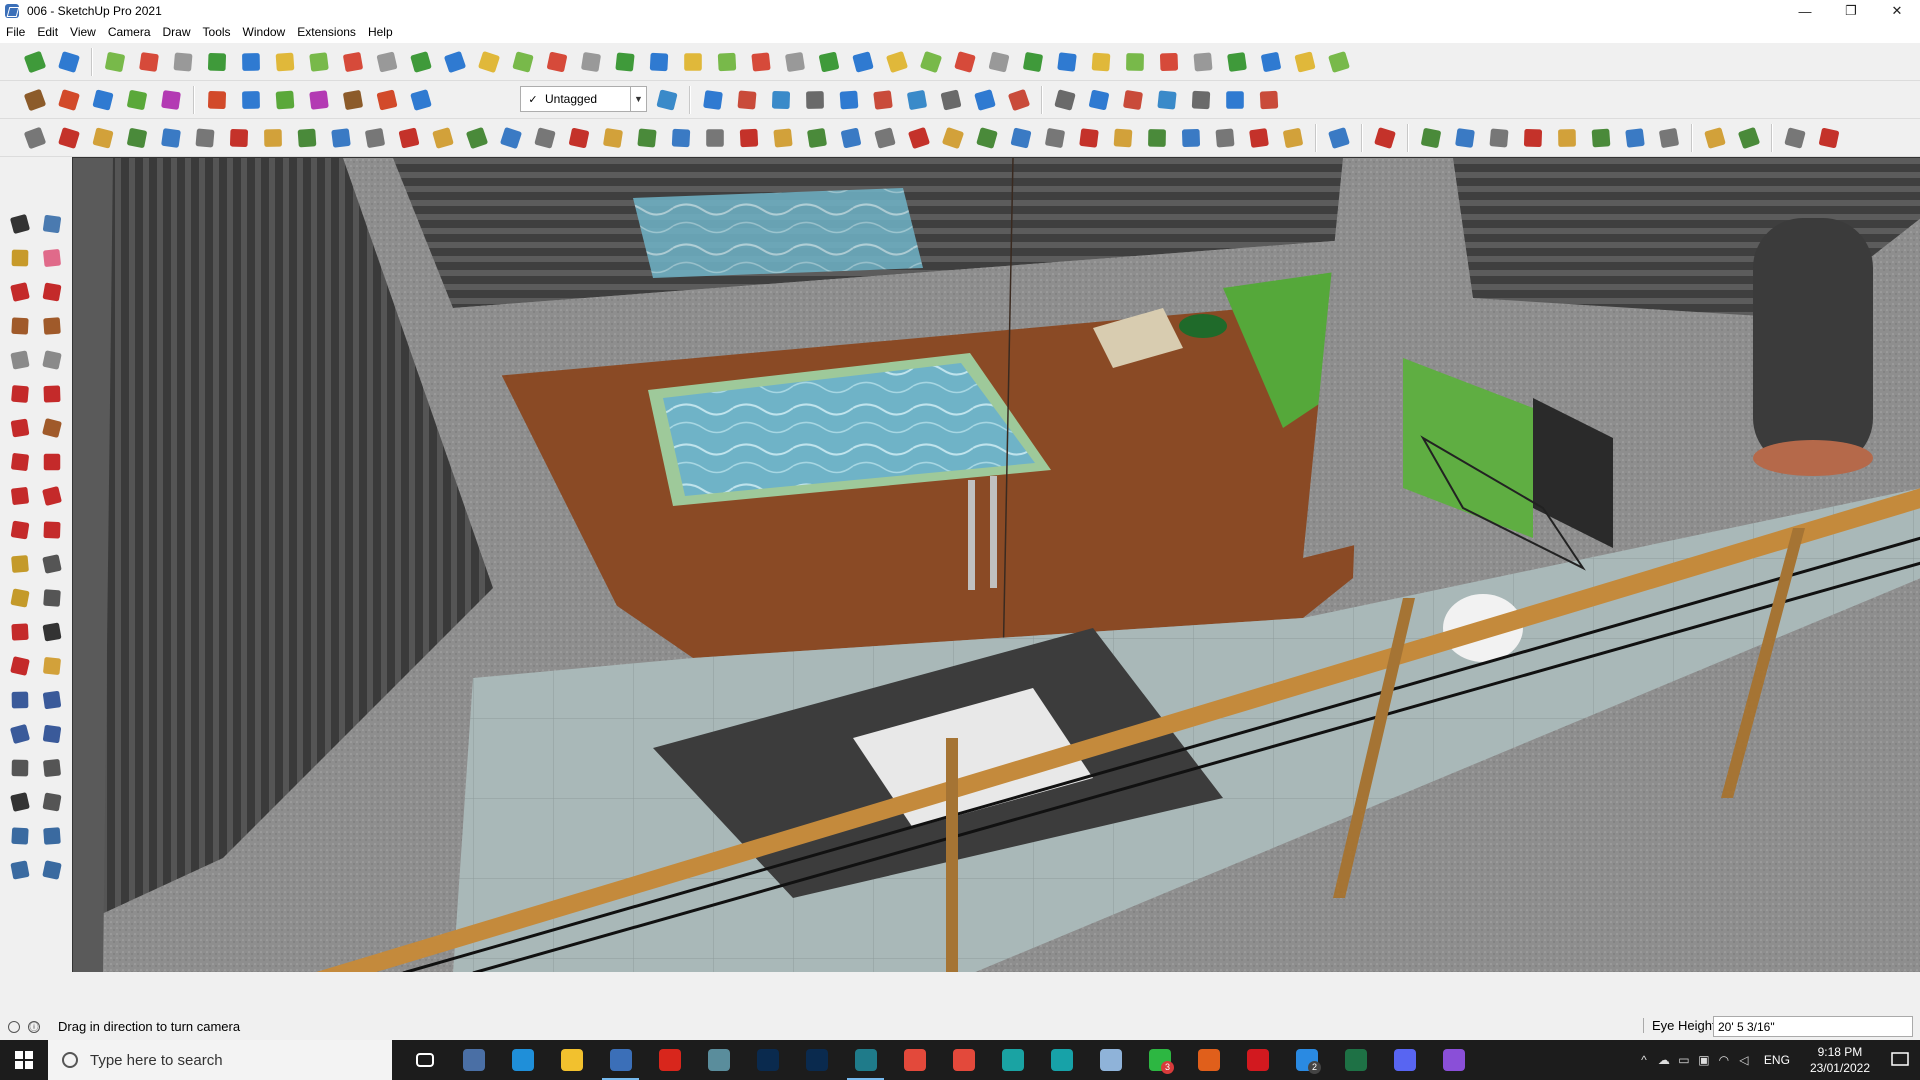 This screenshot has height=1080, width=1920. What do you see at coordinates (20, 632) in the screenshot?
I see `axes-icon` at bounding box center [20, 632].